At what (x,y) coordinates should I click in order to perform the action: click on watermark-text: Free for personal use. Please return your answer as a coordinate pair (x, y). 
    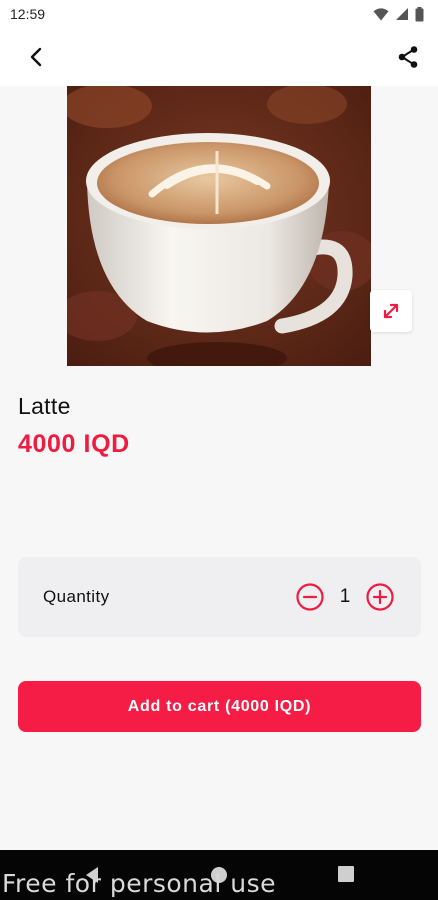
    Looking at the image, I should click on (139, 883).